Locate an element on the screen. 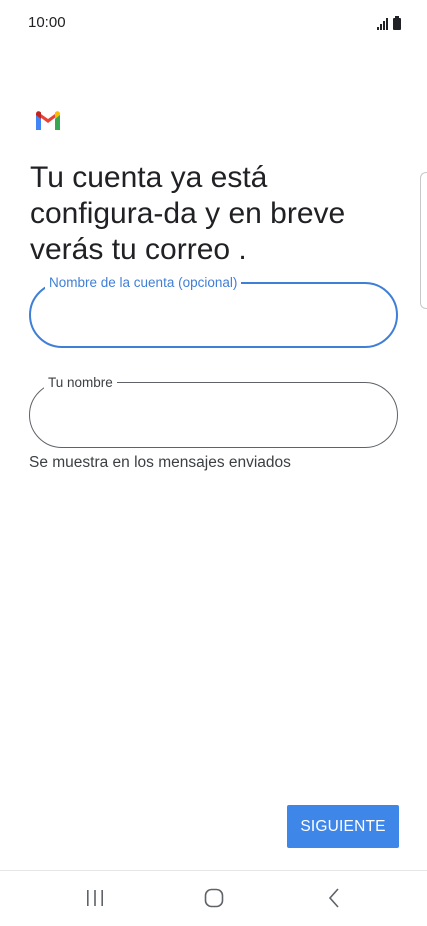 The height and width of the screenshot is (926, 427). status-bar: 10:00 is located at coordinates (213, 24).